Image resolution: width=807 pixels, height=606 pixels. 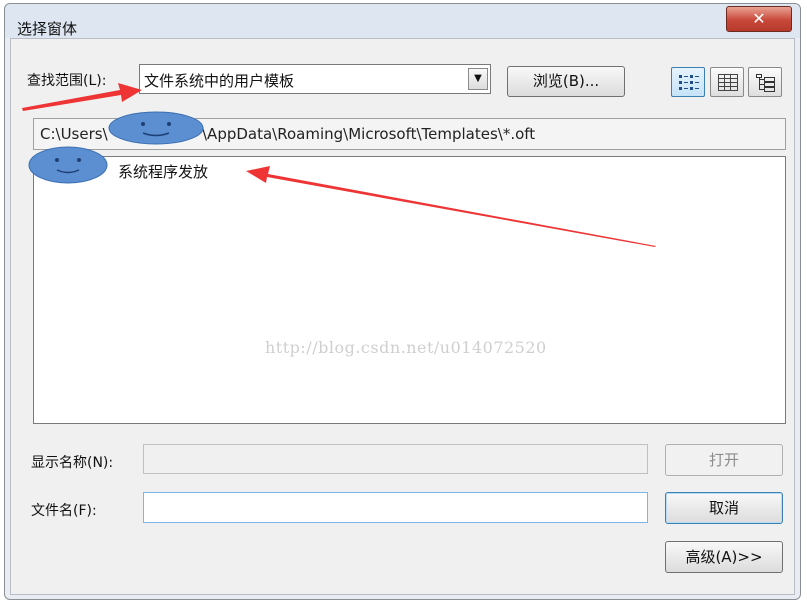 What do you see at coordinates (724, 460) in the screenshot?
I see `open-button: 打开` at bounding box center [724, 460].